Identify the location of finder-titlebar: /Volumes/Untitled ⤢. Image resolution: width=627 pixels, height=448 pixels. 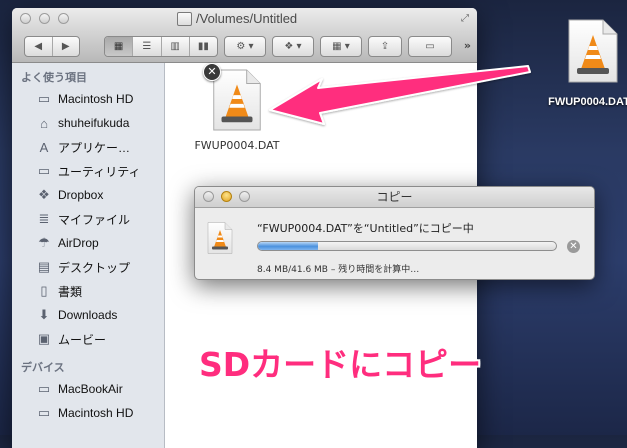
(244, 19).